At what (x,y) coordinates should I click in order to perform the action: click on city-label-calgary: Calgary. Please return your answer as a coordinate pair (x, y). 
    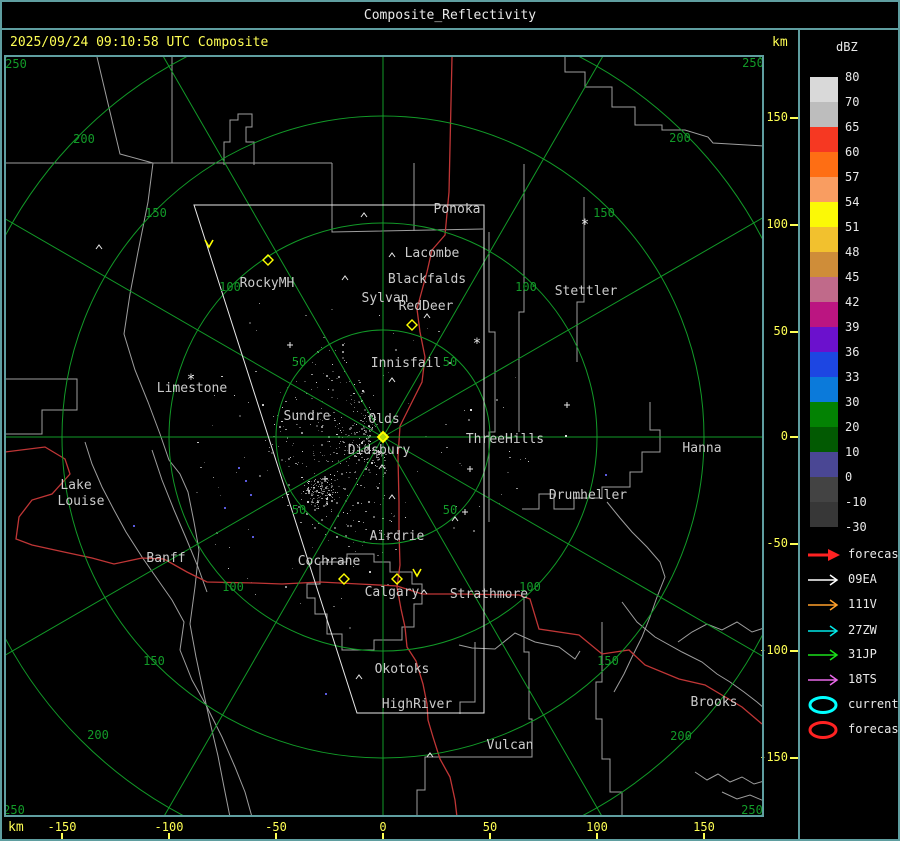
    Looking at the image, I should click on (392, 592).